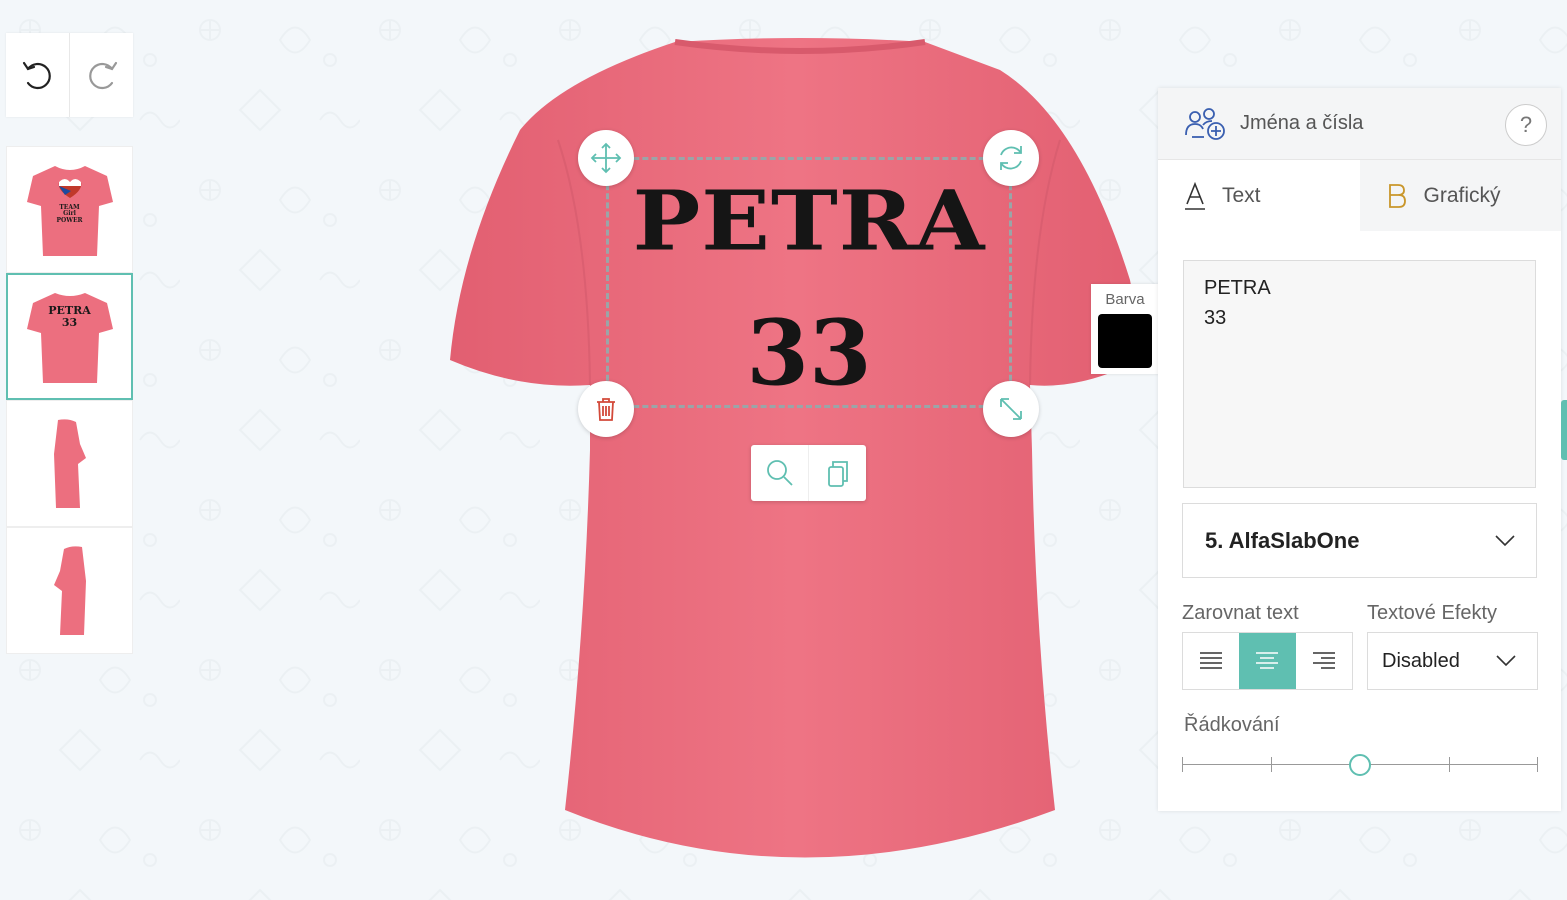 The height and width of the screenshot is (900, 1567). I want to click on copy-icon, so click(837, 474).